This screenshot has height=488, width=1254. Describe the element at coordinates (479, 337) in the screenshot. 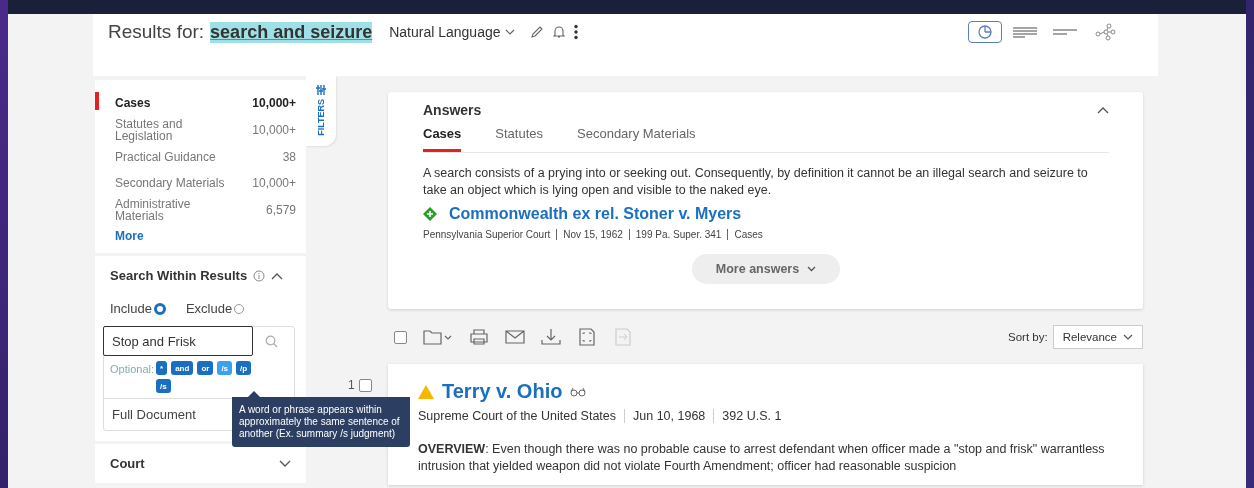

I see `printer-icon` at that location.